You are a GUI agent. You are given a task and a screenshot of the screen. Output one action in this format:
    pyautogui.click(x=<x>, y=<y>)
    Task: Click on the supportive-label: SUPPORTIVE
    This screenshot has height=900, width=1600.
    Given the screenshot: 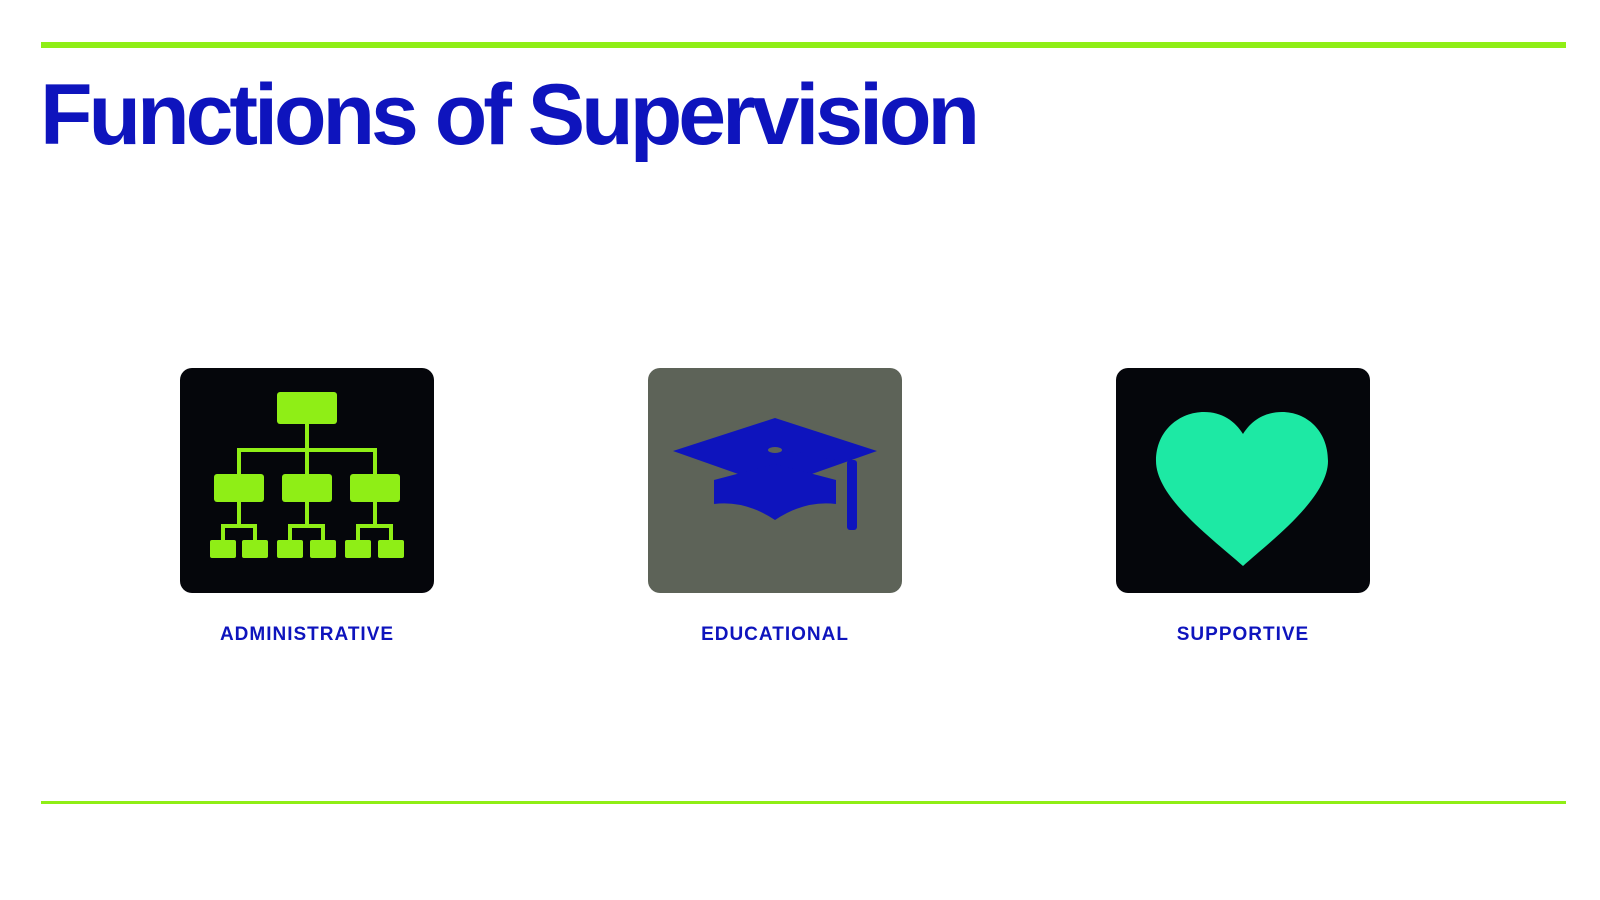 What is the action you would take?
    pyautogui.click(x=1243, y=634)
    